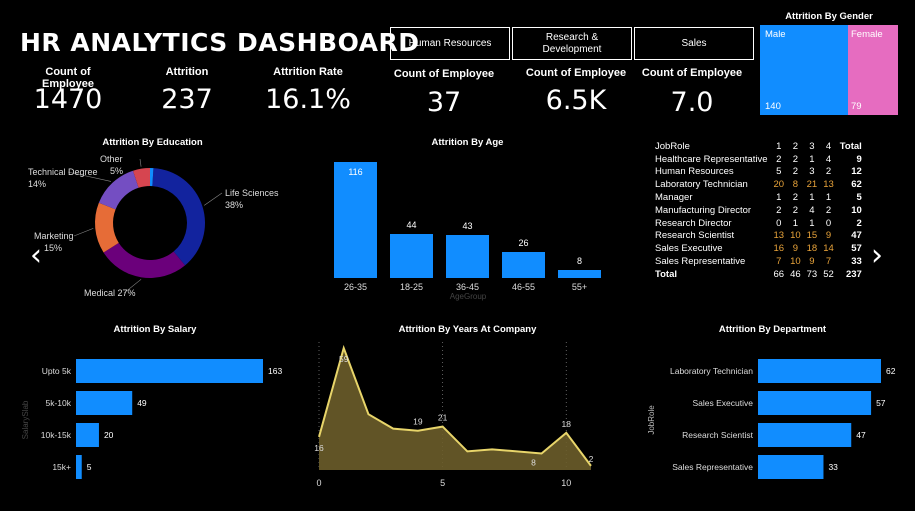 This screenshot has height=511, width=915. I want to click on years-point-label-1: 59, so click(344, 359).